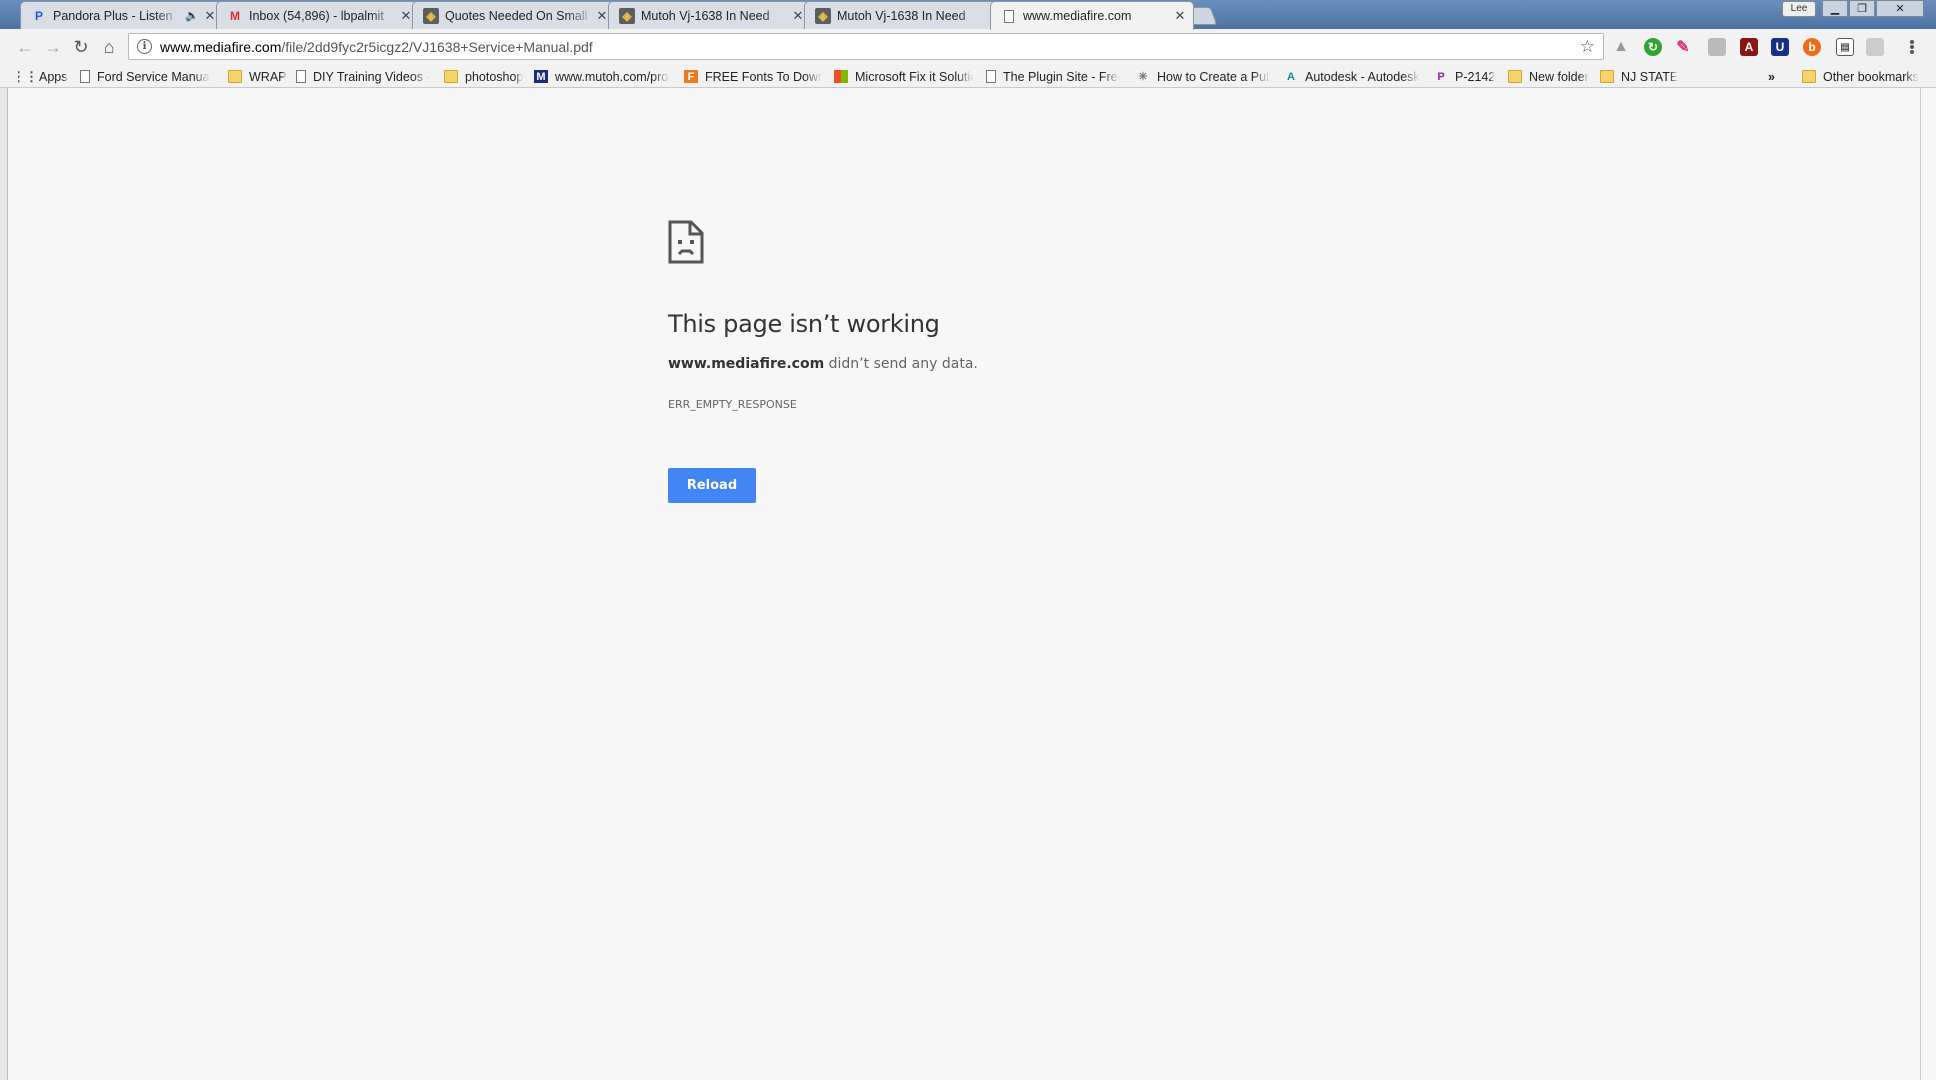 The width and height of the screenshot is (1936, 1080). Describe the element at coordinates (4, 584) in the screenshot. I see `left-window-edge` at that location.